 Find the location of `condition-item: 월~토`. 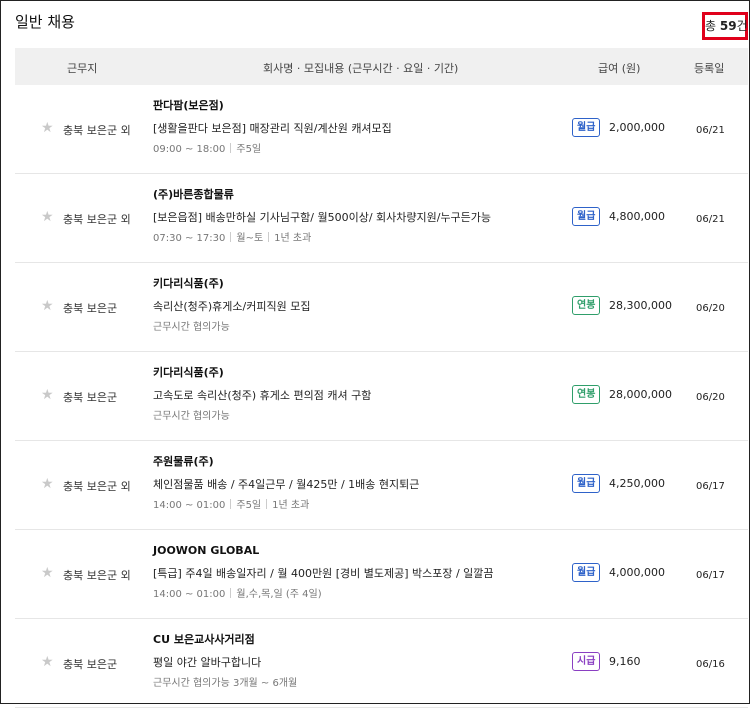

condition-item: 월~토 is located at coordinates (250, 238).